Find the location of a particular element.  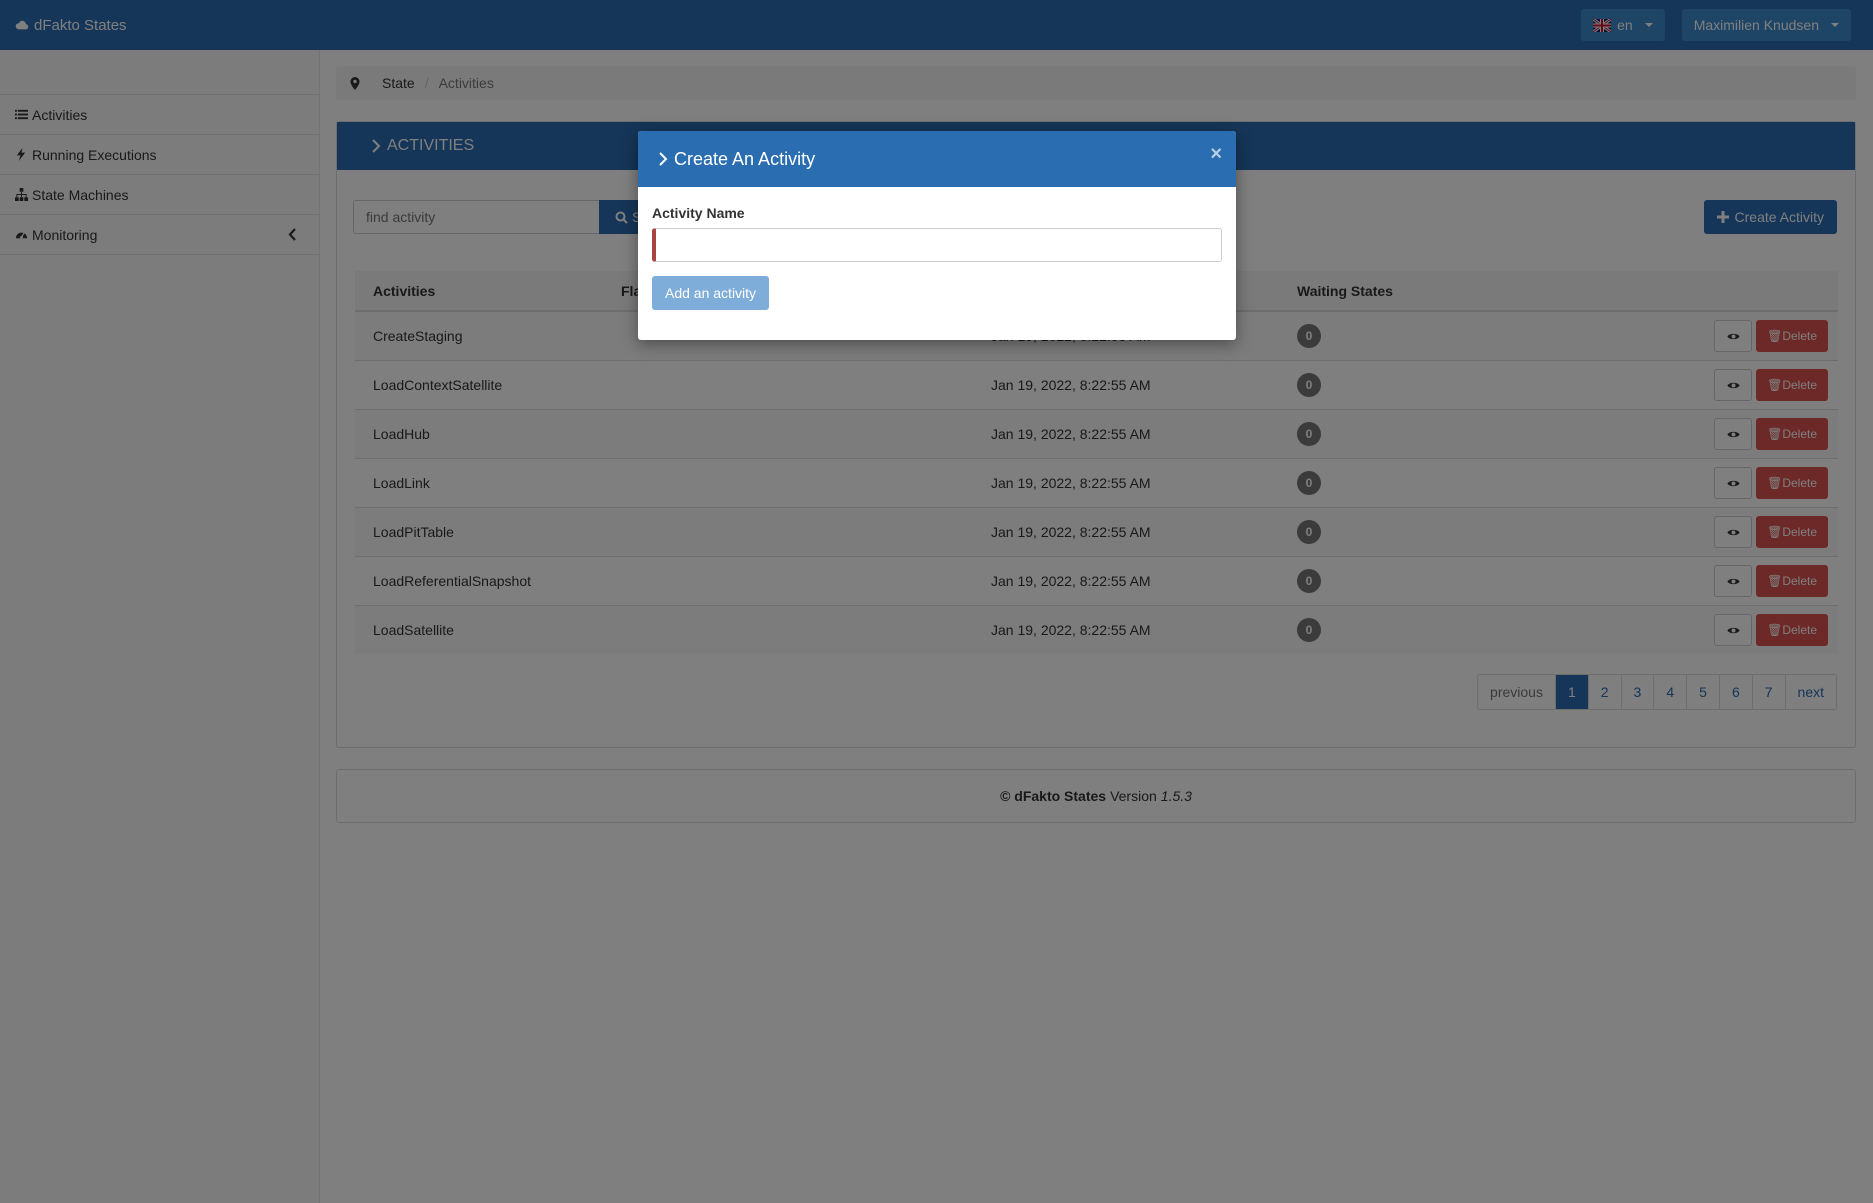

close-icon: × is located at coordinates (1216, 154).